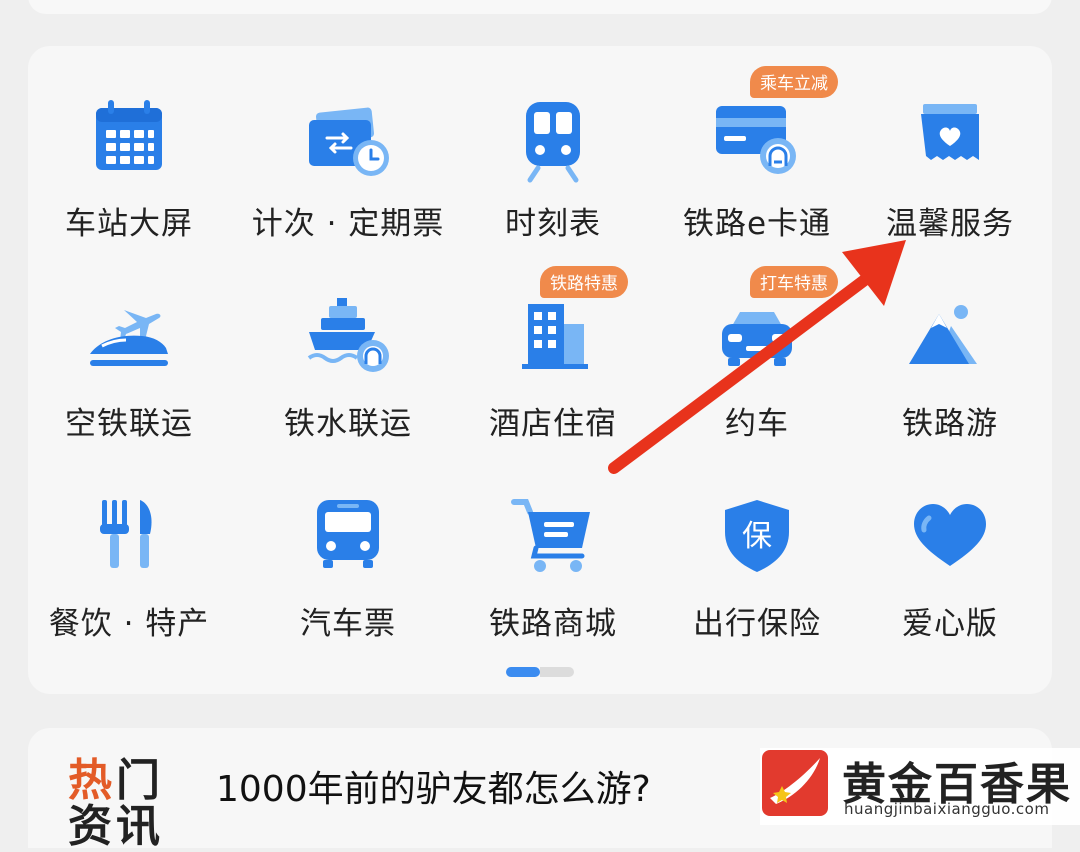  I want to click on service-label: 铁路商城, so click(553, 624).